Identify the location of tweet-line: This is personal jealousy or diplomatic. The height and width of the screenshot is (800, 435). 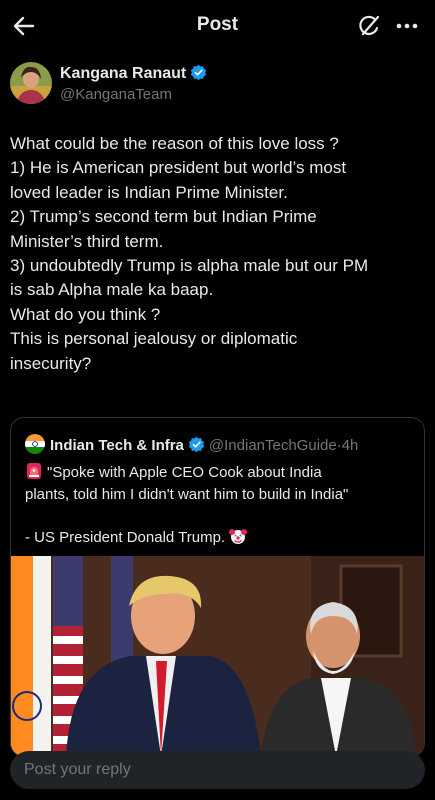
(154, 339).